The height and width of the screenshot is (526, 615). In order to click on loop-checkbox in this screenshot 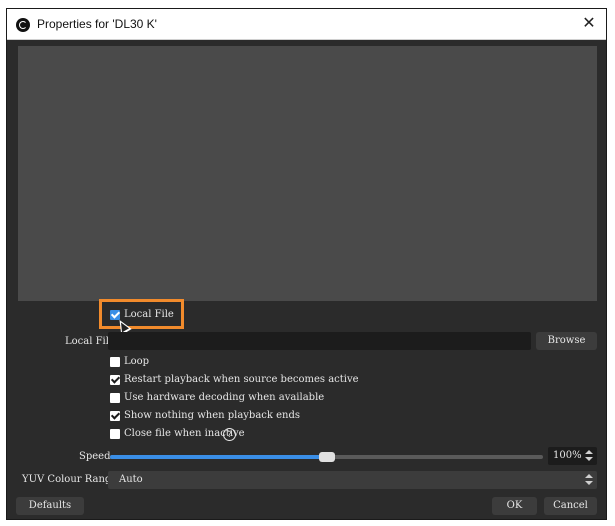, I will do `click(115, 362)`.